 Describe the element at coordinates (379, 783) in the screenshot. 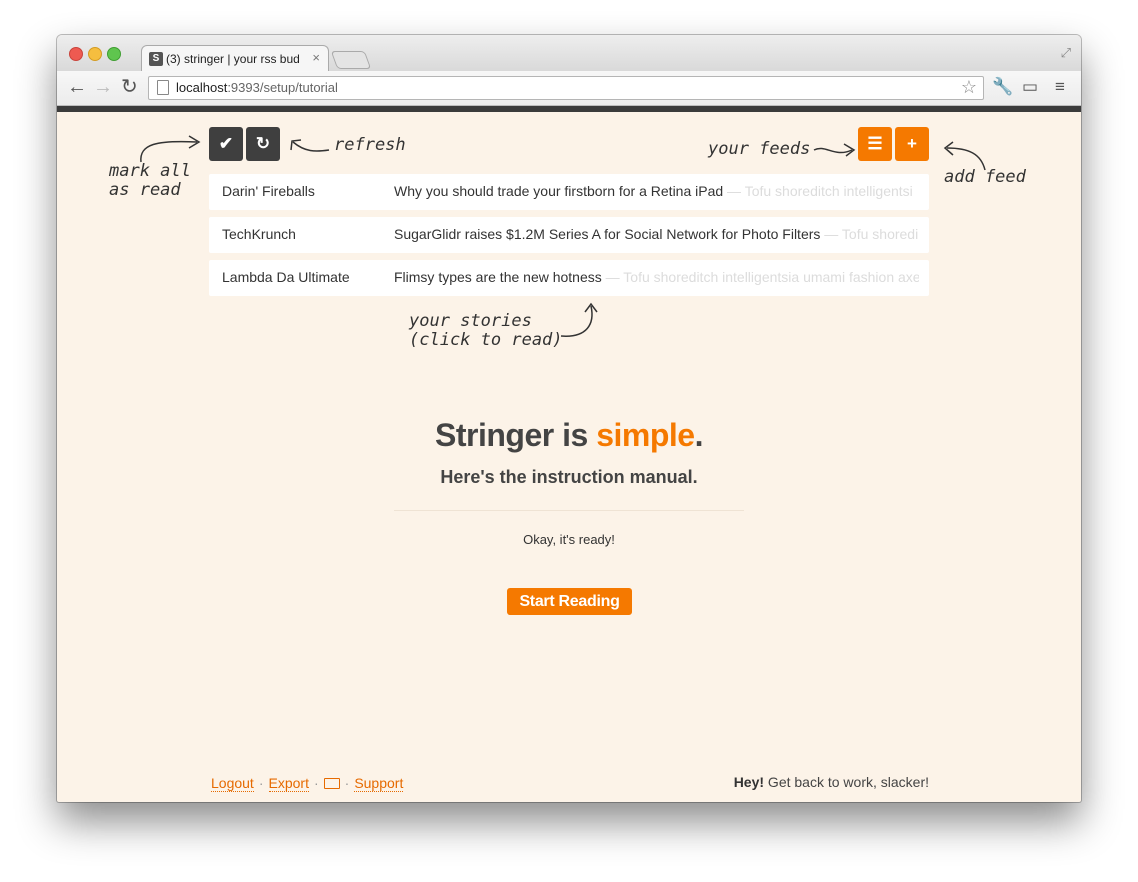

I see `support-link: Support` at that location.